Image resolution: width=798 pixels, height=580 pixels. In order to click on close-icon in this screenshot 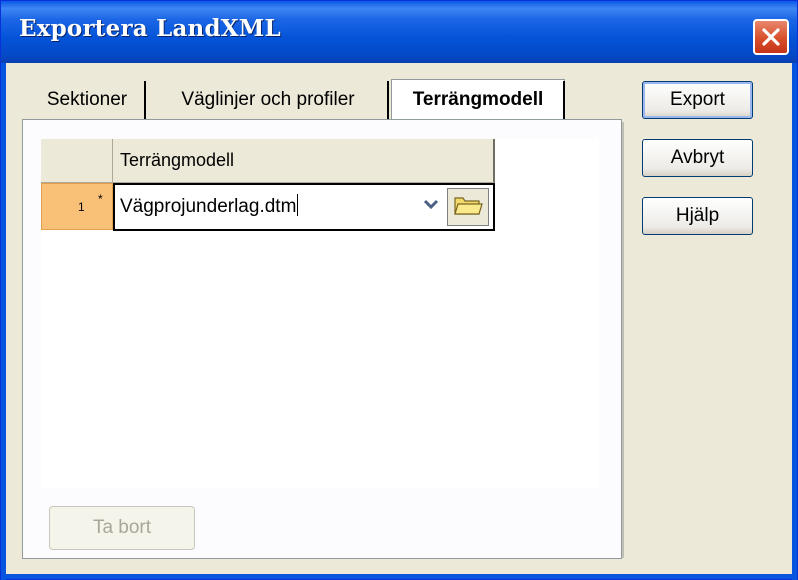, I will do `click(771, 37)`.